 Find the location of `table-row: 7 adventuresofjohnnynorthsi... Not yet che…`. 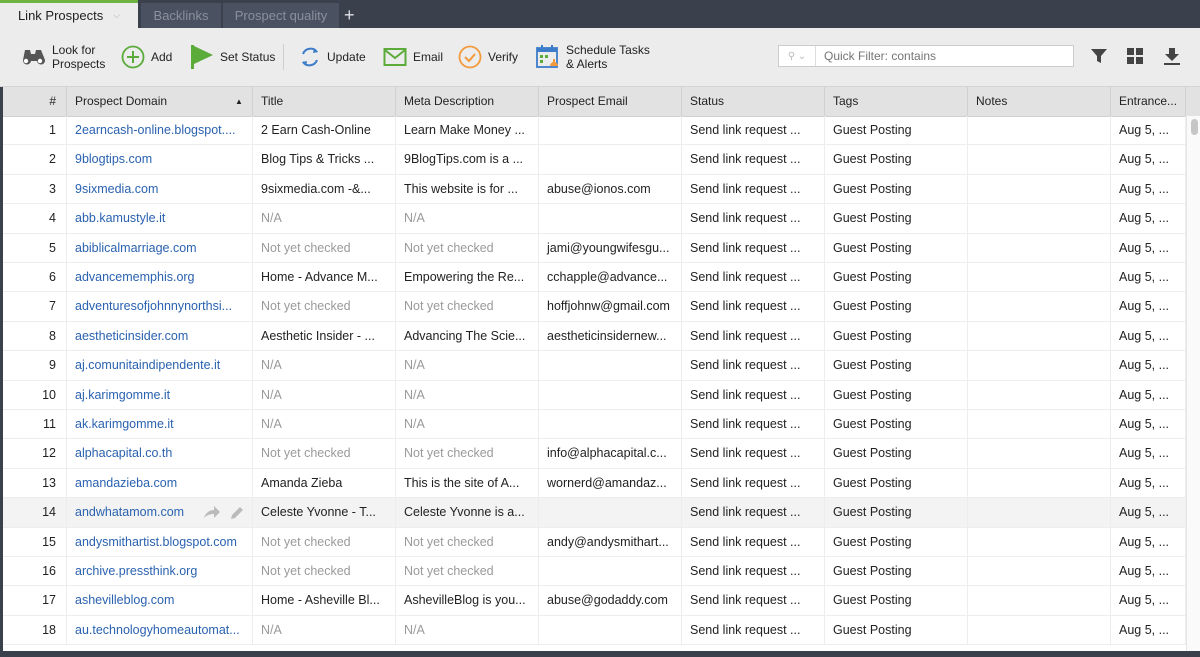

table-row: 7 adventuresofjohnnynorthsi... Not yet che… is located at coordinates (594, 307).